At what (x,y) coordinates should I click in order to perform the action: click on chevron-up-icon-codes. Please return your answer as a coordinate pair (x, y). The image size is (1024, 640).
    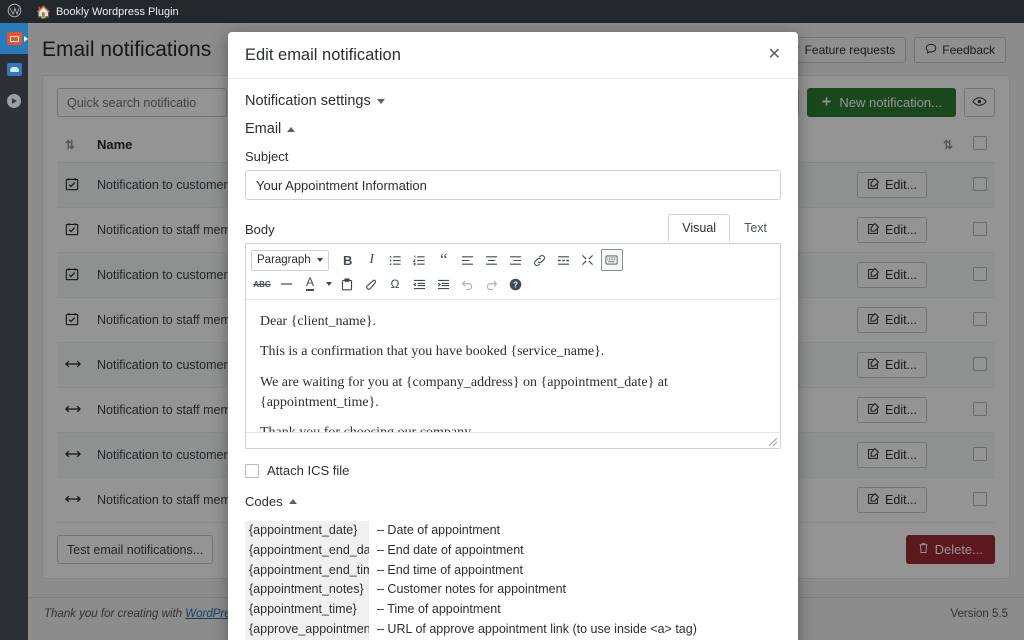
    Looking at the image, I should click on (292, 501).